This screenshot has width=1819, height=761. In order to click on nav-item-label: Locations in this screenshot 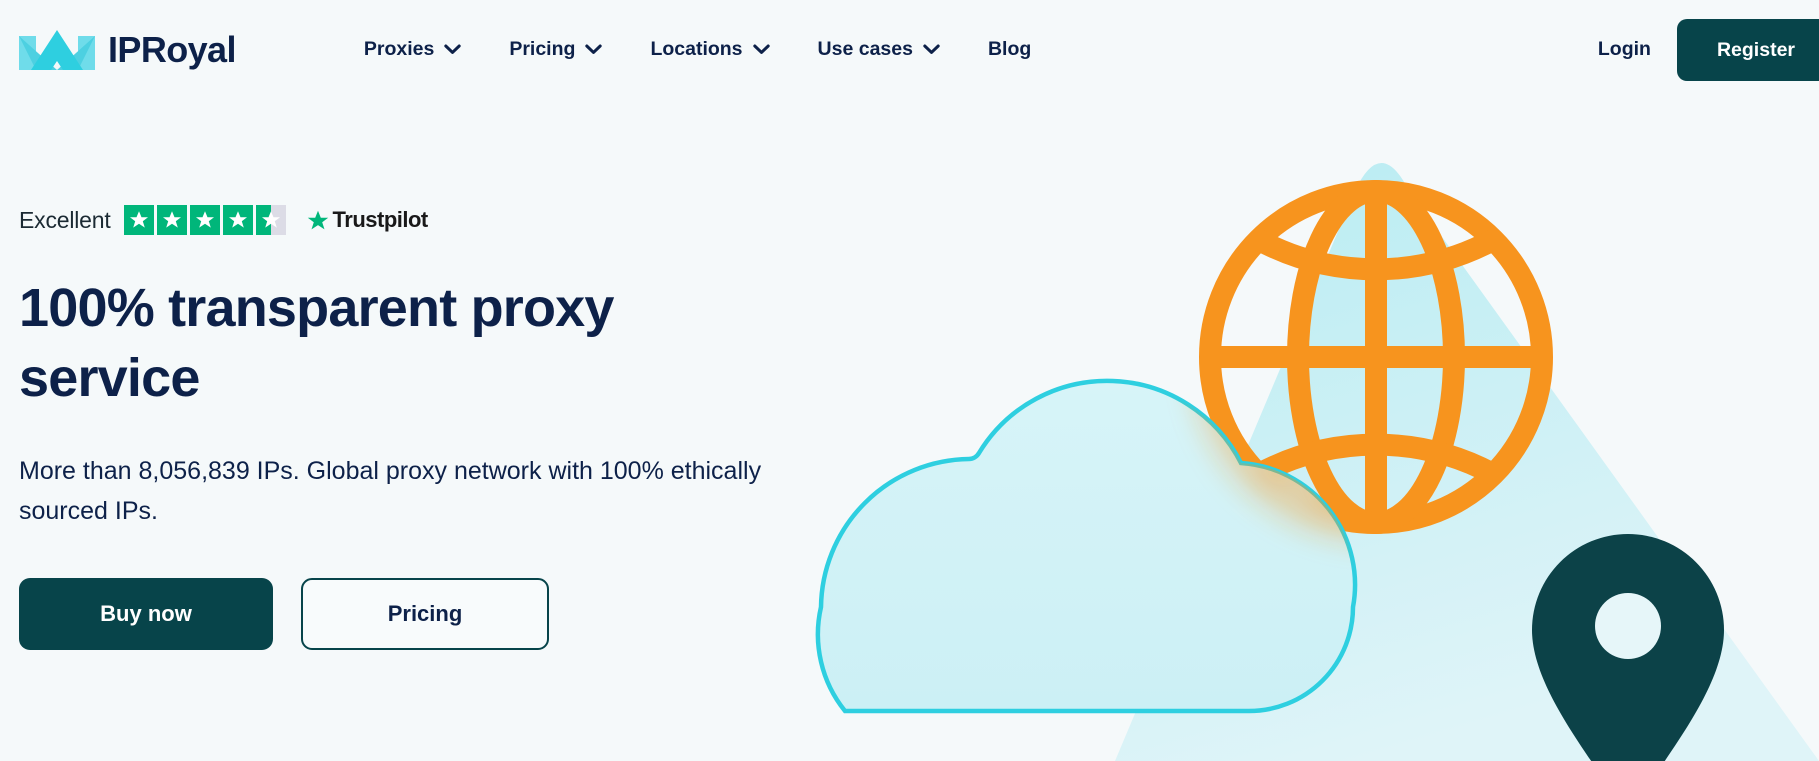, I will do `click(696, 49)`.